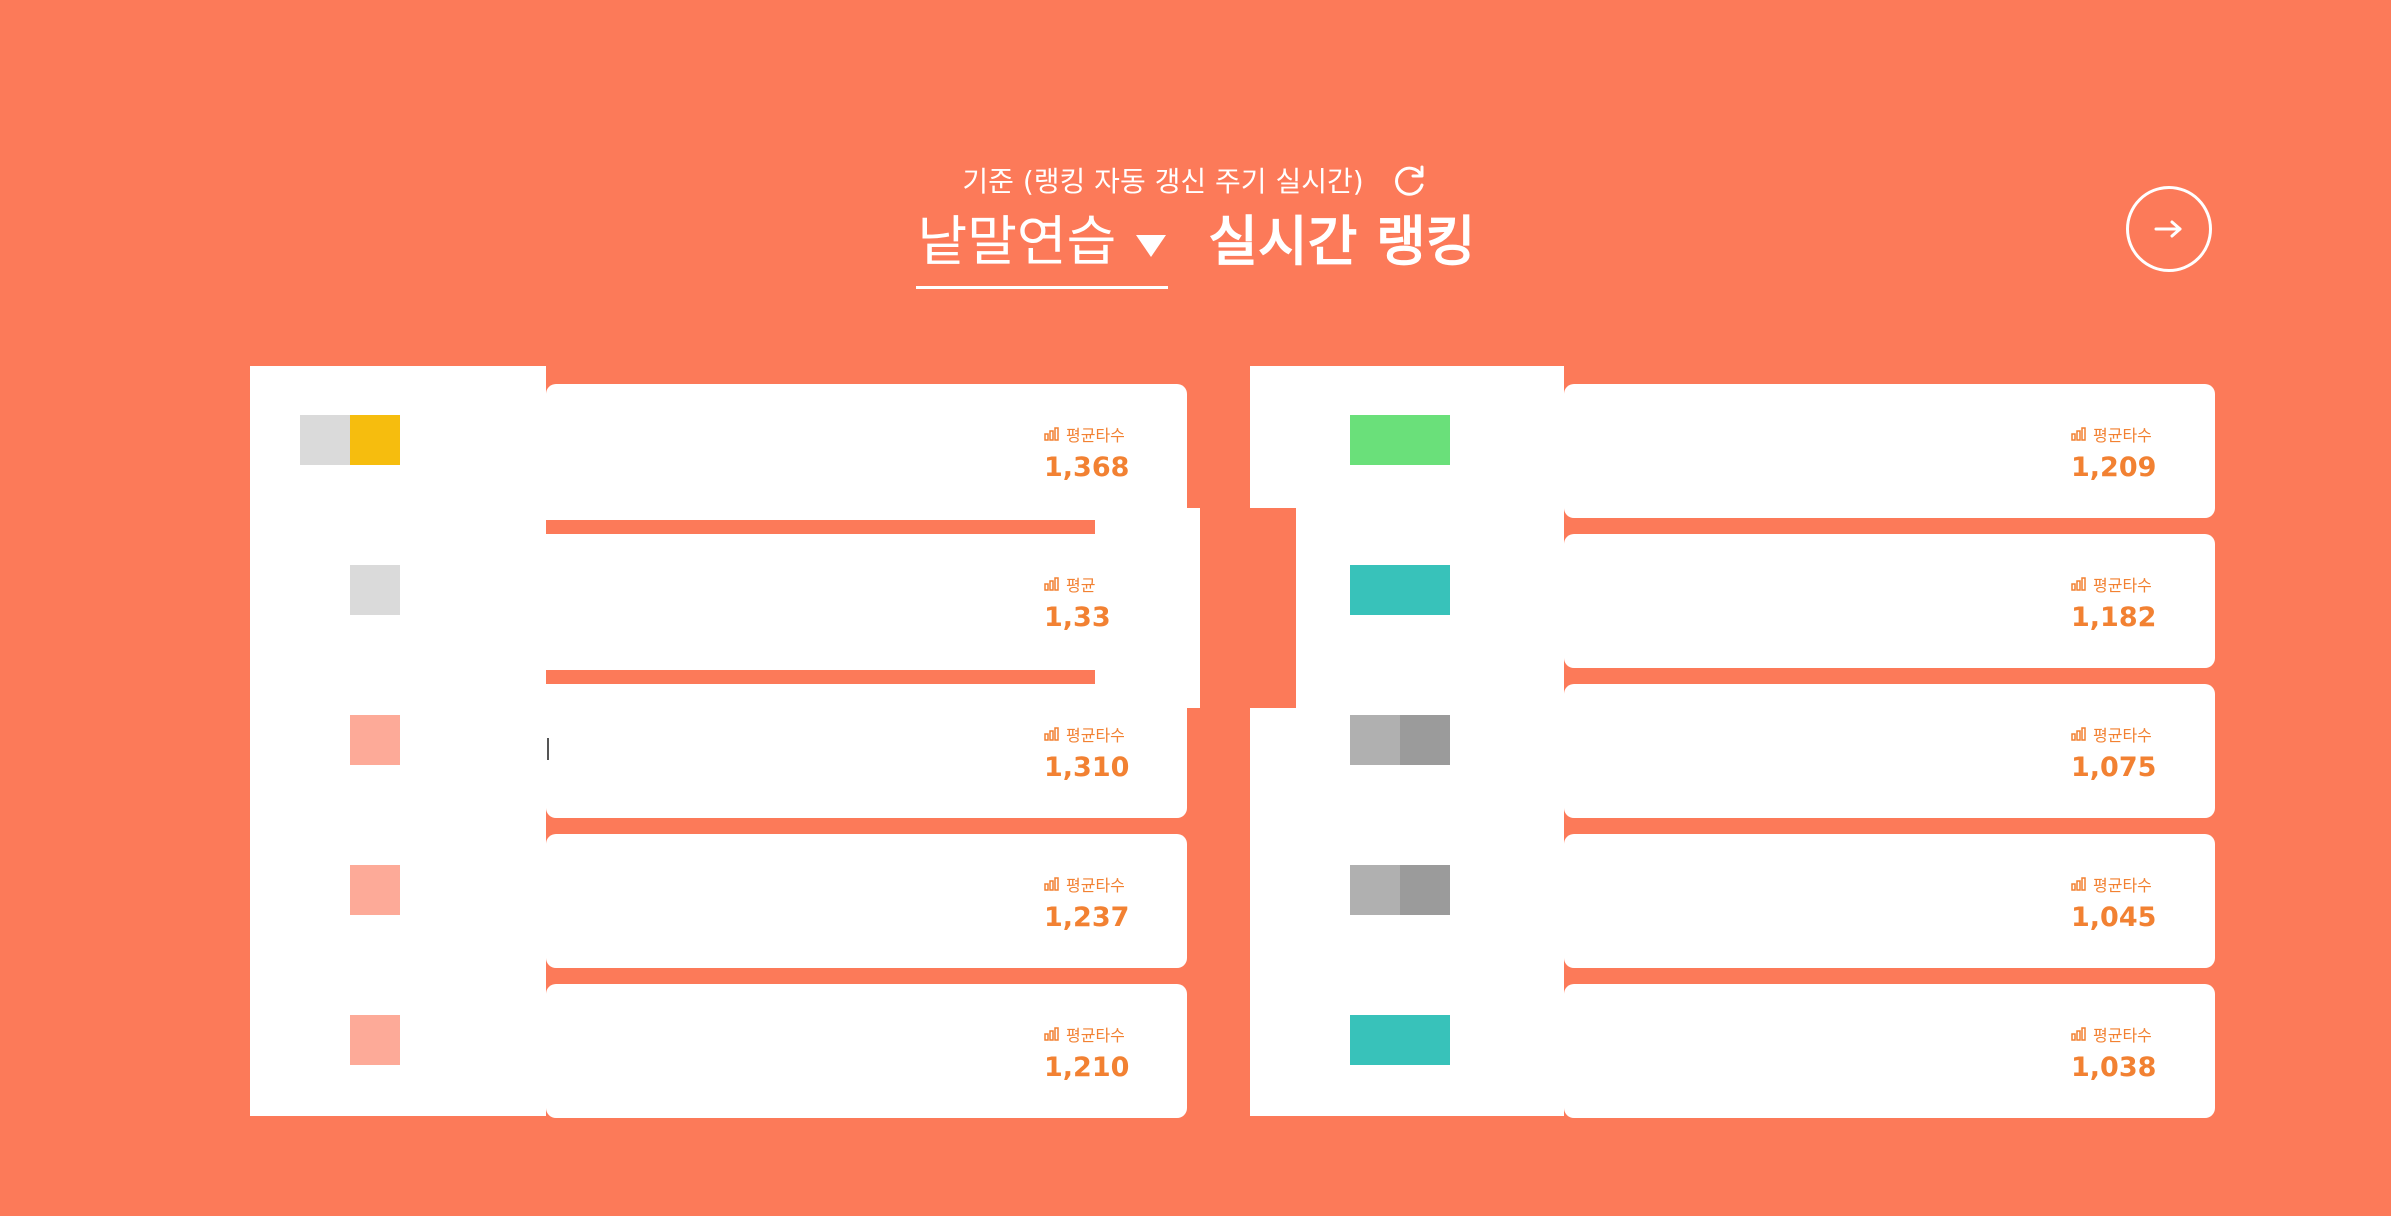 This screenshot has height=1216, width=2391. What do you see at coordinates (548, 749) in the screenshot?
I see `text-cursor` at bounding box center [548, 749].